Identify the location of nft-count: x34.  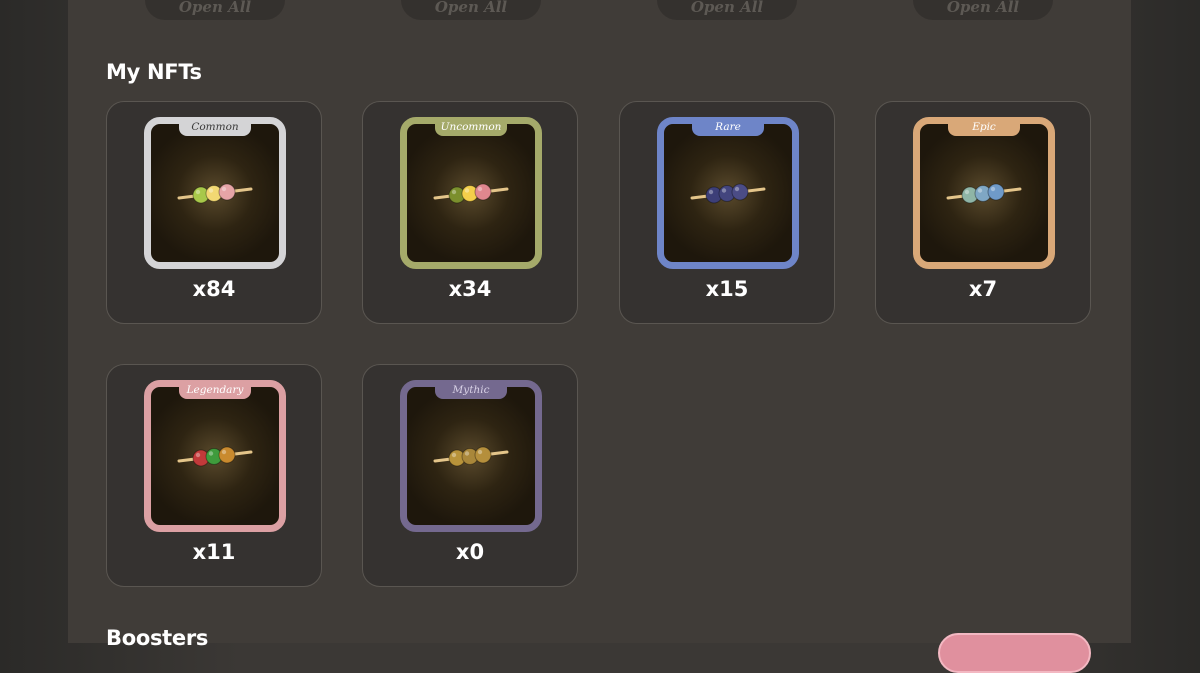
(470, 289).